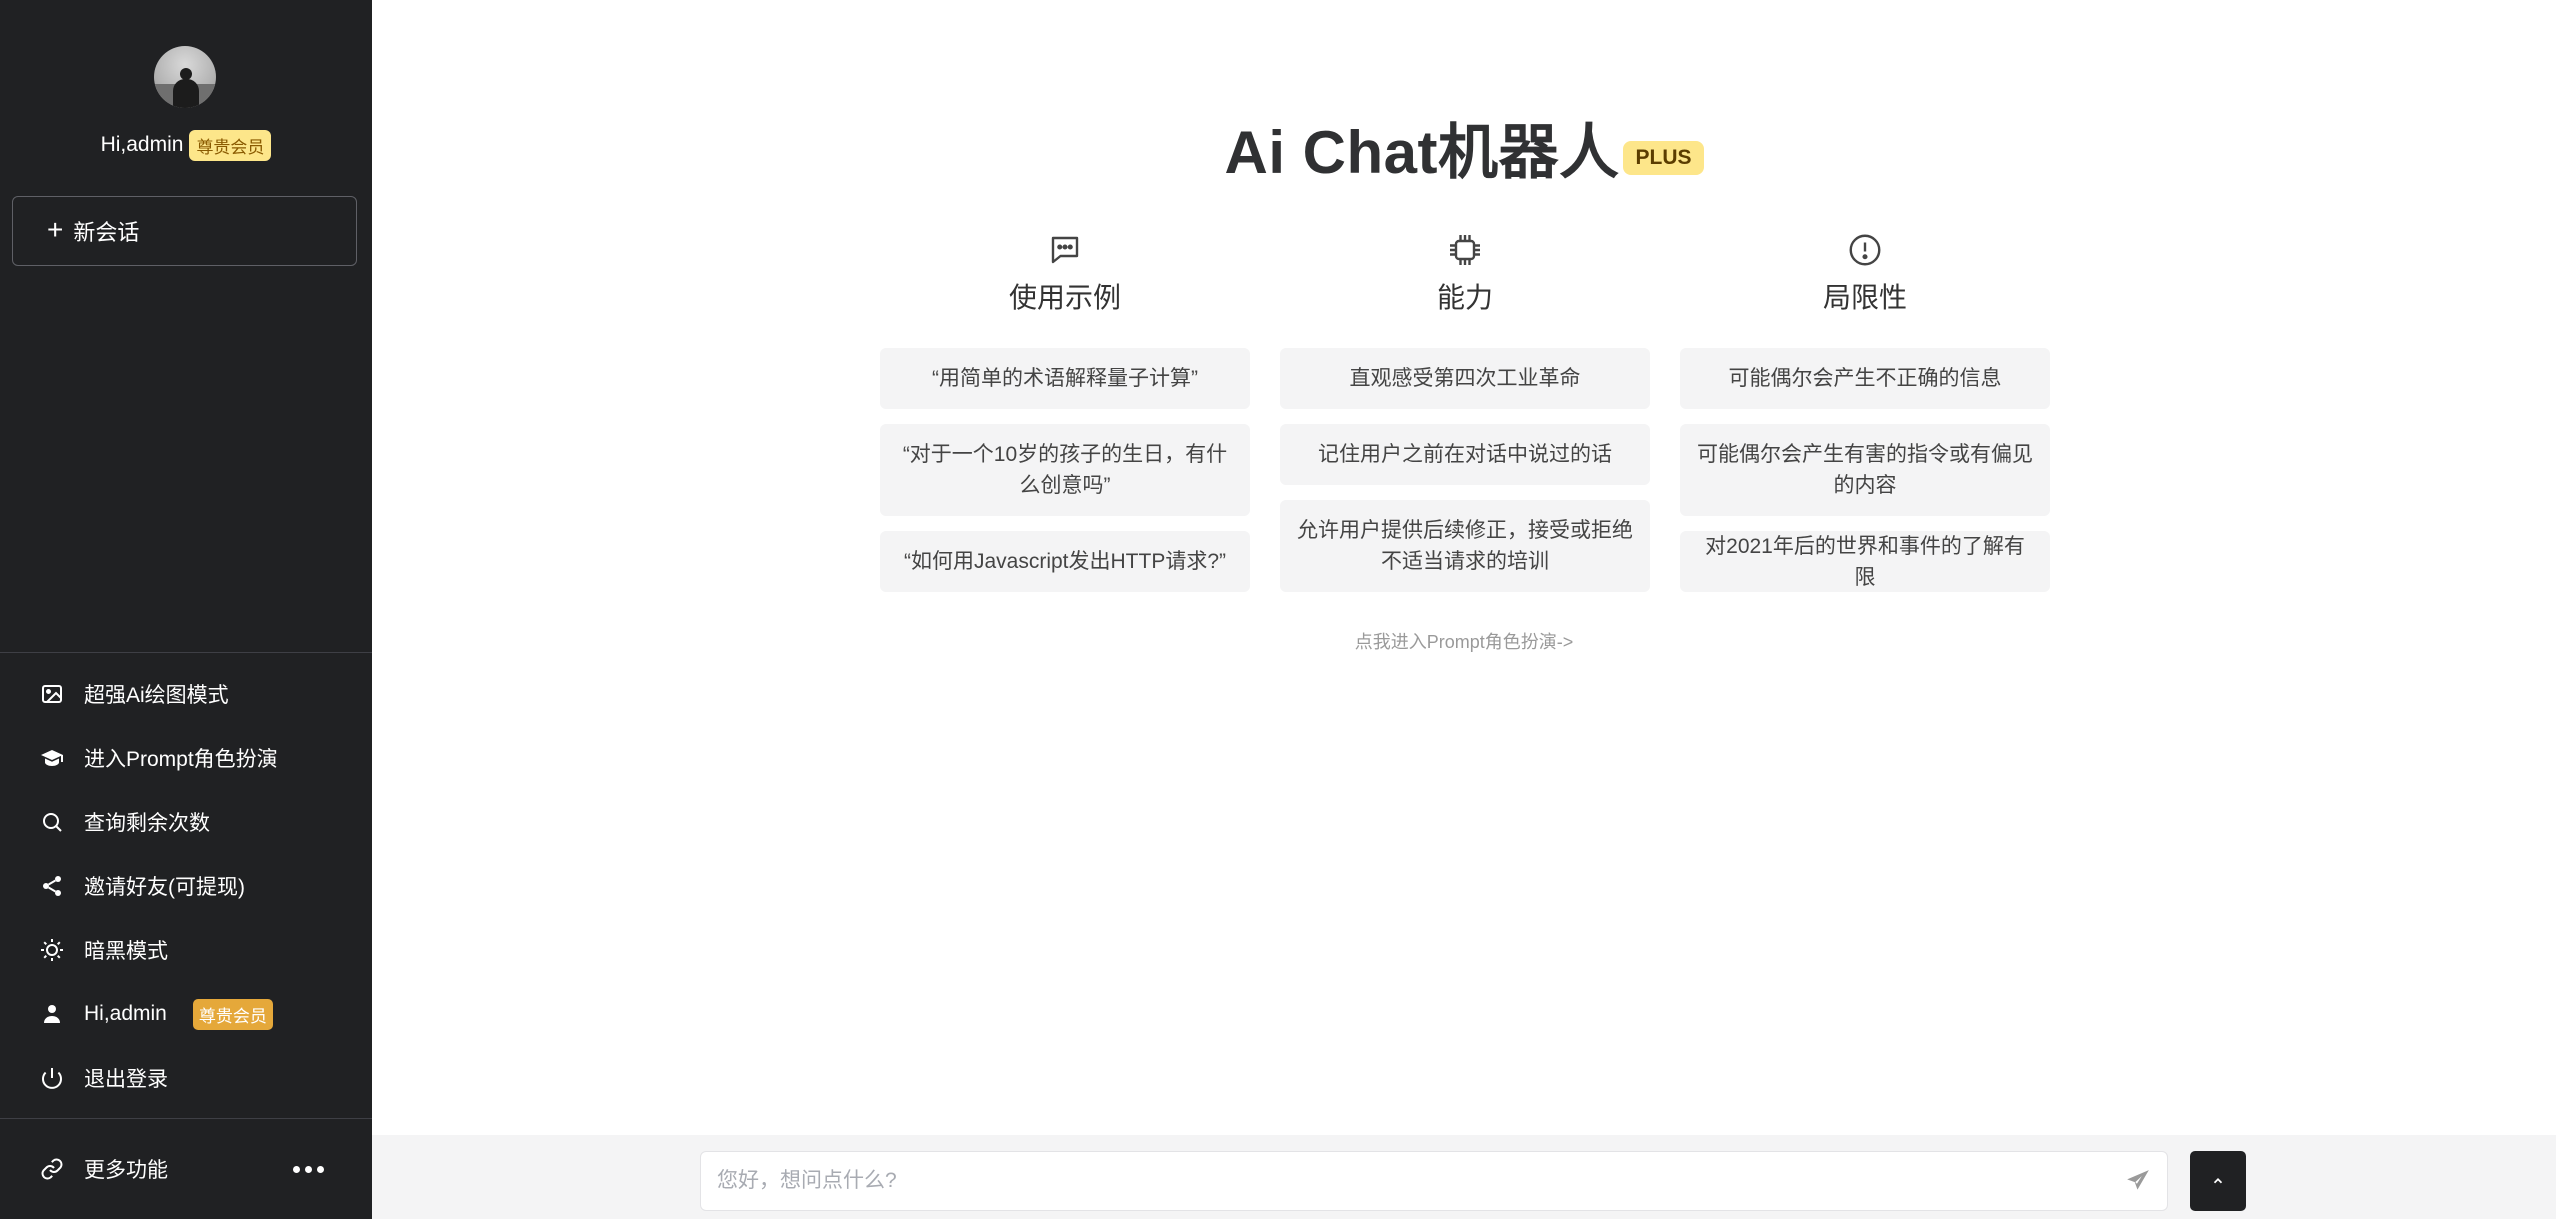 The image size is (2556, 1219). Describe the element at coordinates (1064, 297) in the screenshot. I see `column-title: 使用示例` at that location.